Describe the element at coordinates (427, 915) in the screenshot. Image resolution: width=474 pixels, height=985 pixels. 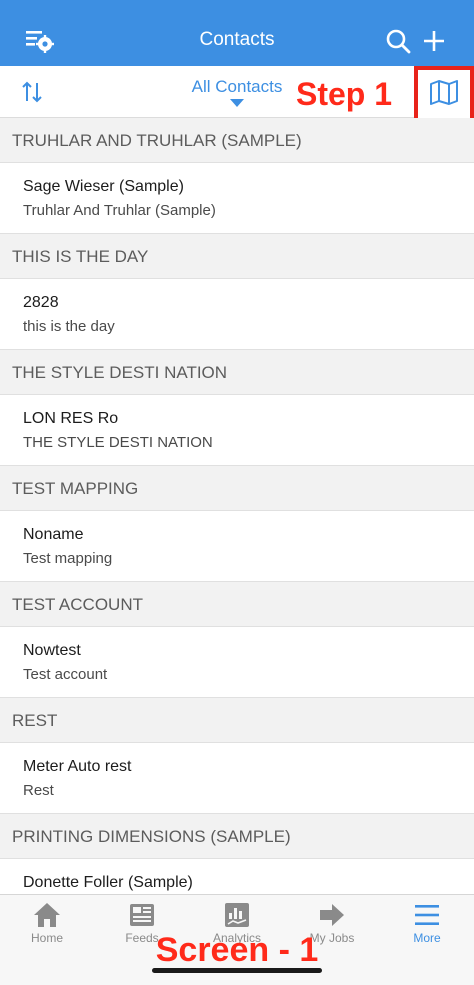
I see `hamburger-menu-icon` at that location.